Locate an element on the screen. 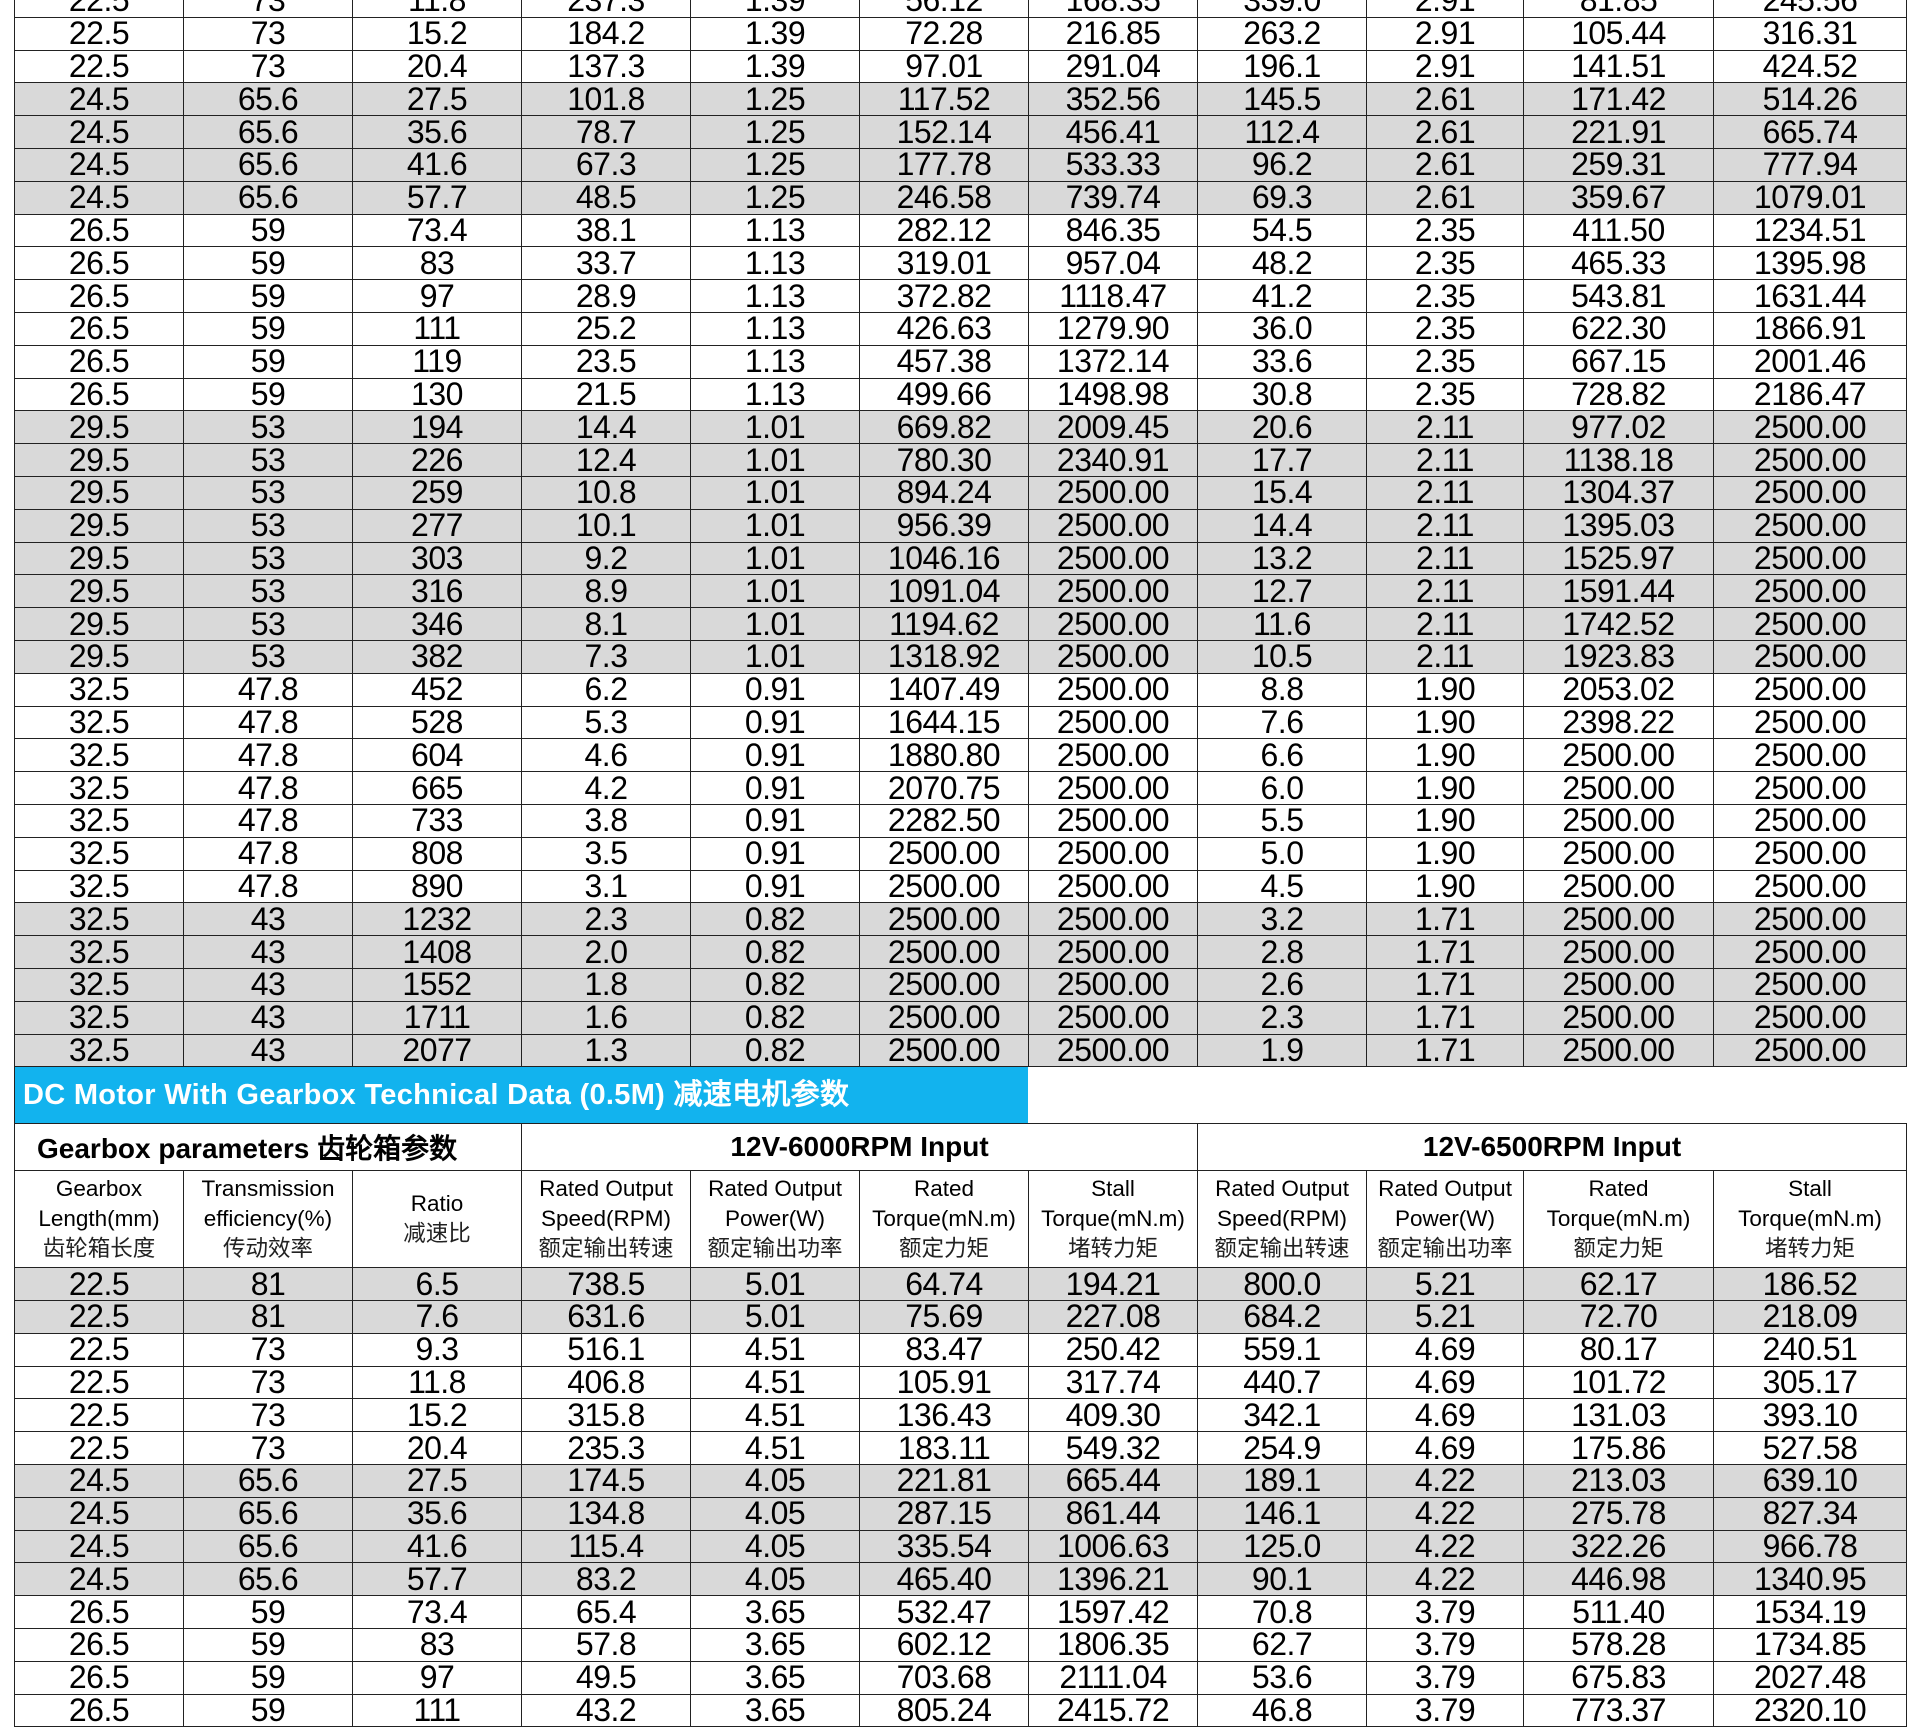 Image resolution: width=1920 pixels, height=1730 pixels. table-cell: 4.6 is located at coordinates (606, 755).